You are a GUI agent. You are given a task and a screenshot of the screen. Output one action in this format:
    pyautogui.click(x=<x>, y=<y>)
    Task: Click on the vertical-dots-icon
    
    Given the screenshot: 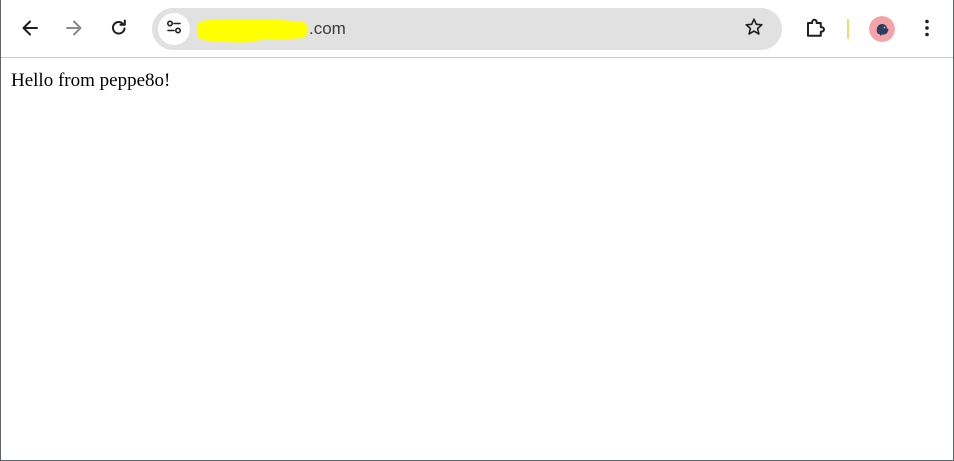 What is the action you would take?
    pyautogui.click(x=927, y=28)
    